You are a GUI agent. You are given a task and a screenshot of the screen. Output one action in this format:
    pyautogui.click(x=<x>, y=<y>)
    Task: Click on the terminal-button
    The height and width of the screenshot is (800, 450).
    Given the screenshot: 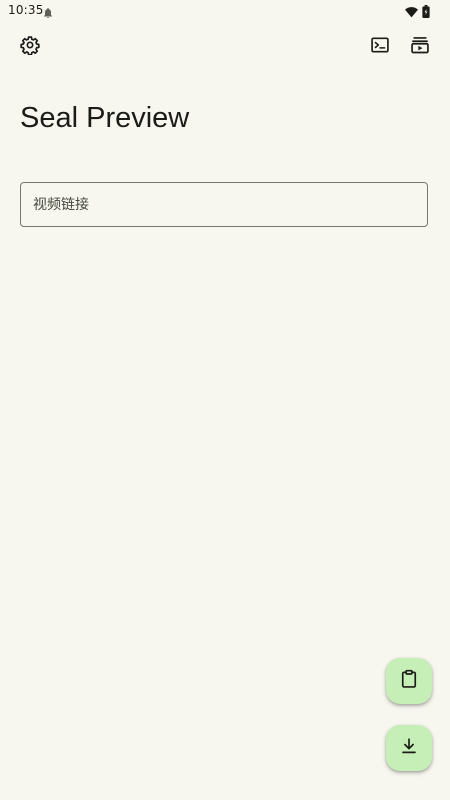 What is the action you would take?
    pyautogui.click(x=380, y=47)
    